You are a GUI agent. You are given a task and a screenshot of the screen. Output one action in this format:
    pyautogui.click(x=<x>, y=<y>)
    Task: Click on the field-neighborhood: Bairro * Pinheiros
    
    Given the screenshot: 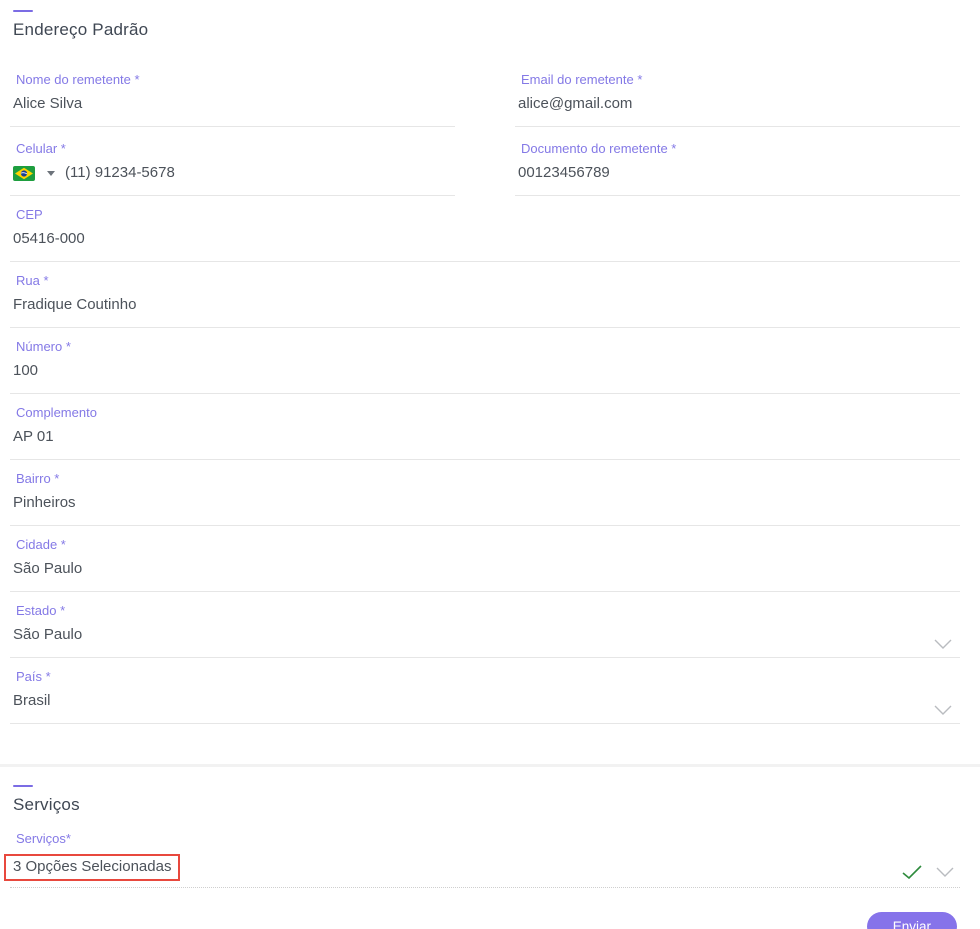 What is the action you would take?
    pyautogui.click(x=485, y=498)
    